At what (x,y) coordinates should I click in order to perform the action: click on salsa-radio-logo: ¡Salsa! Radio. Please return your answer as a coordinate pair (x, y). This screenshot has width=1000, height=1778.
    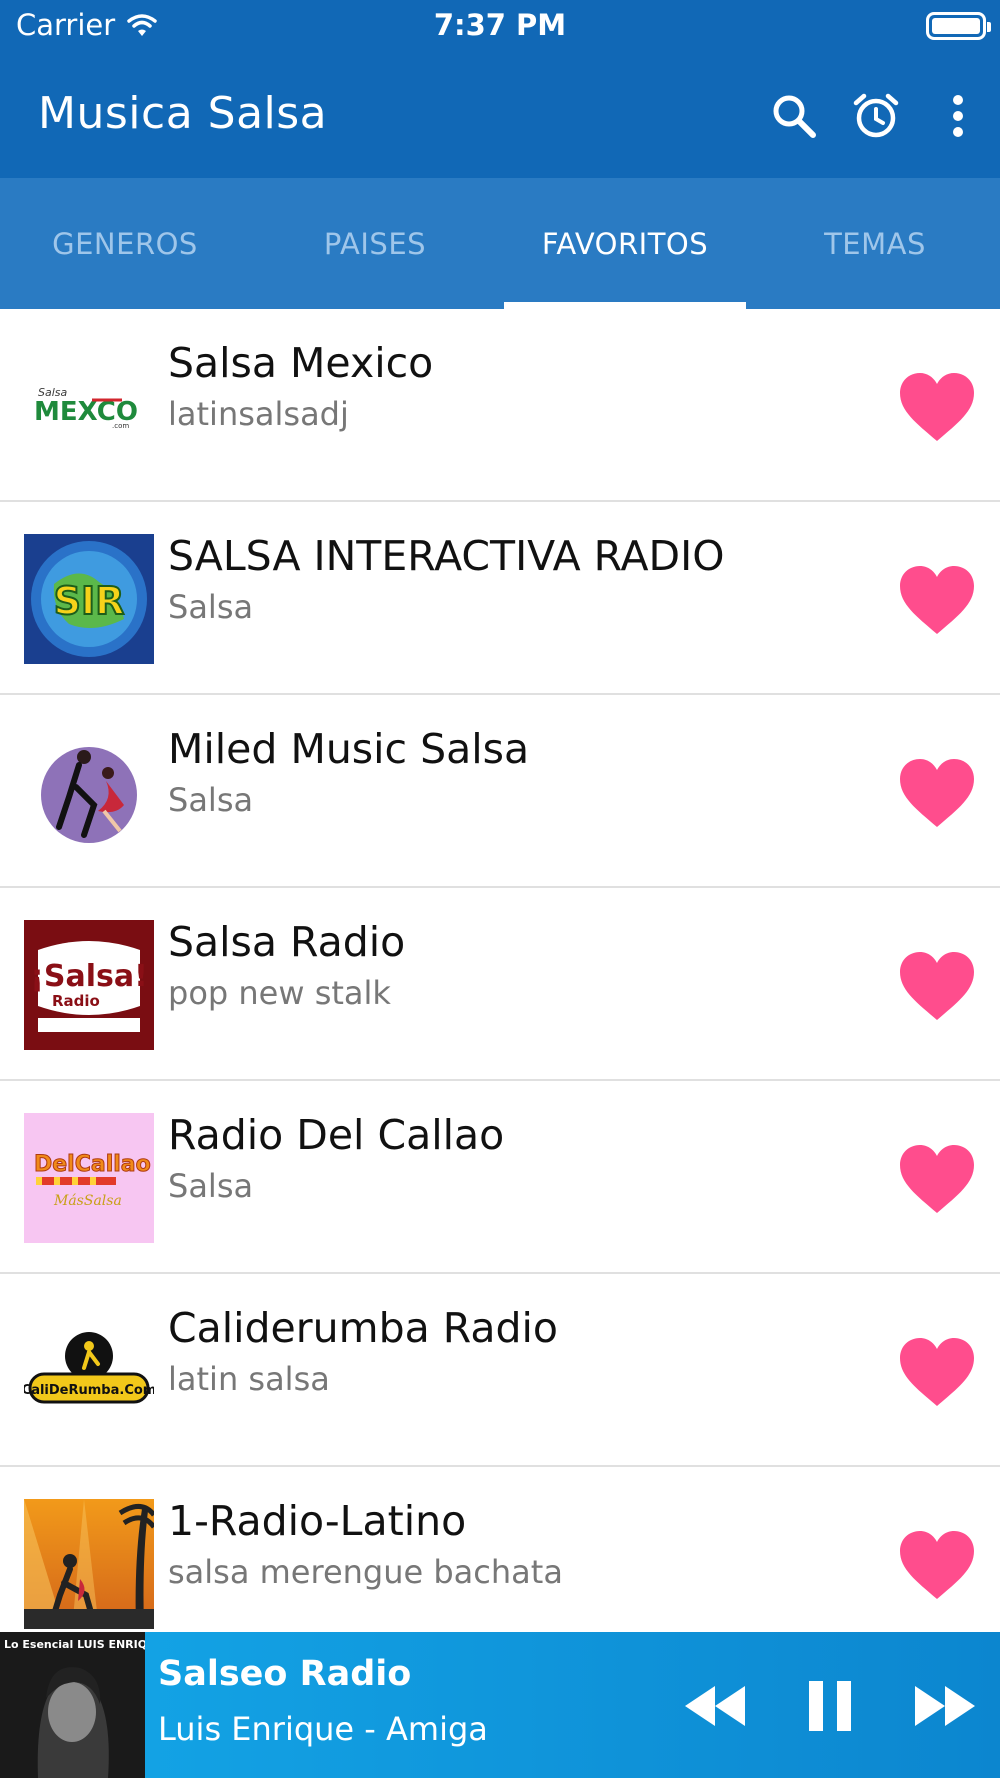
    Looking at the image, I should click on (89, 985).